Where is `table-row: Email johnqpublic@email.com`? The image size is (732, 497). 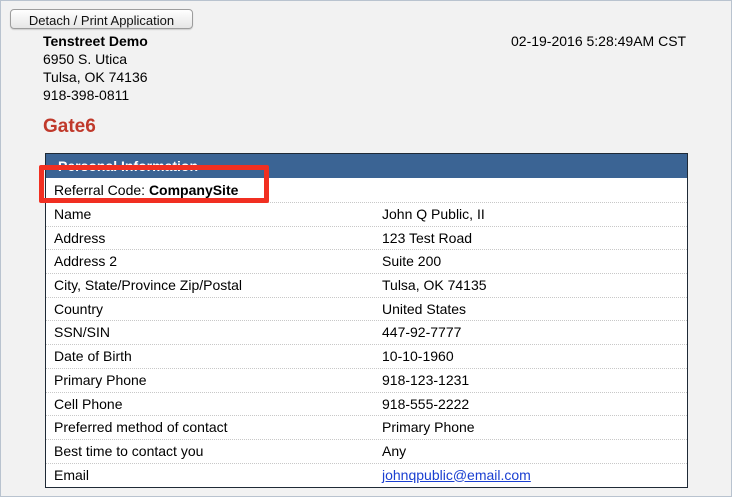
table-row: Email johnqpublic@email.com is located at coordinates (366, 476).